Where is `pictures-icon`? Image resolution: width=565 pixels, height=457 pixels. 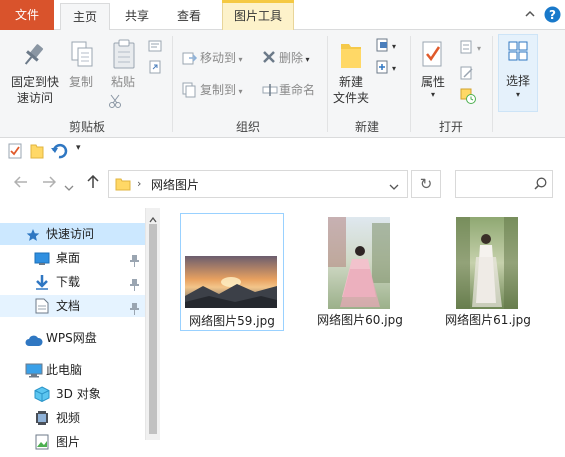
pictures-icon is located at coordinates (42, 445).